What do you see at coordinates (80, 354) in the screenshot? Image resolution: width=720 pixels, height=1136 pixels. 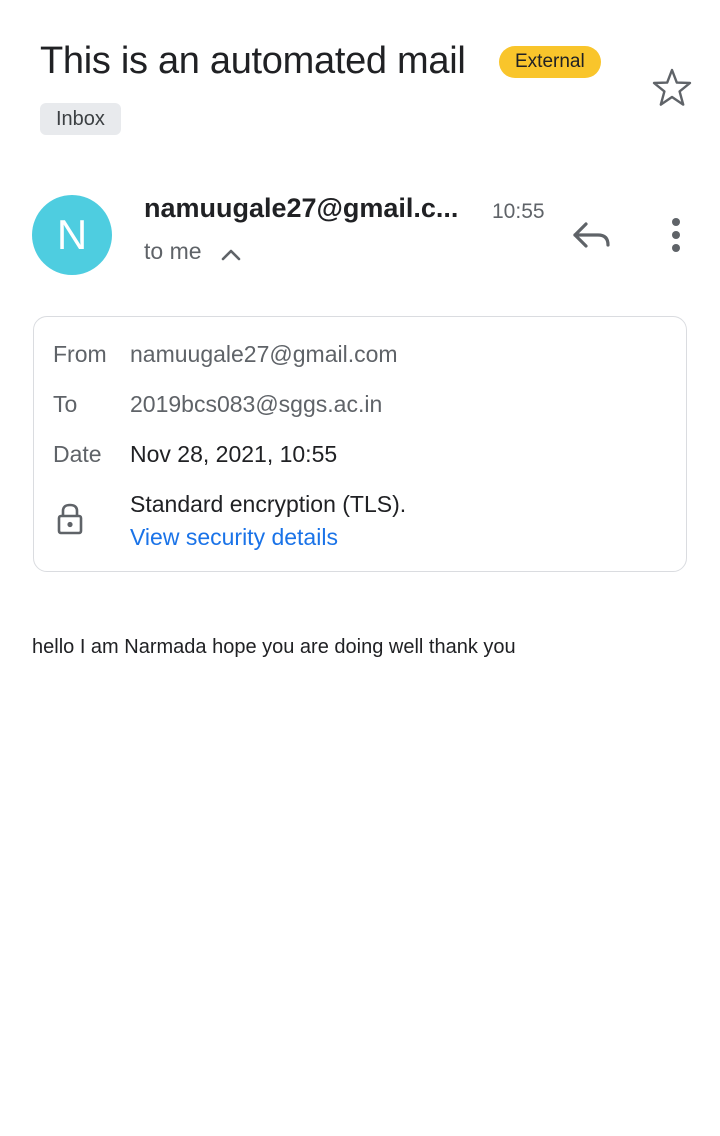 I see `from-label: From` at bounding box center [80, 354].